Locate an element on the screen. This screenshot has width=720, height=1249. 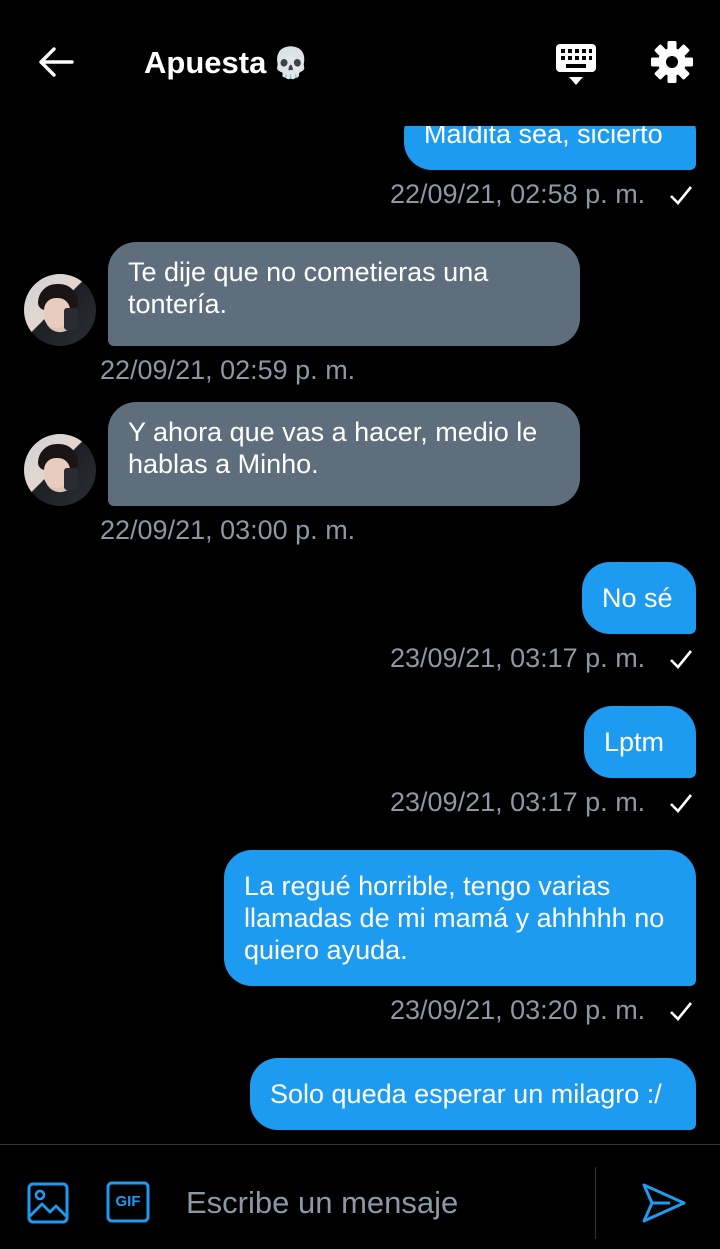
message-text: Te dije que no cometieras una tontería. is located at coordinates (308, 288).